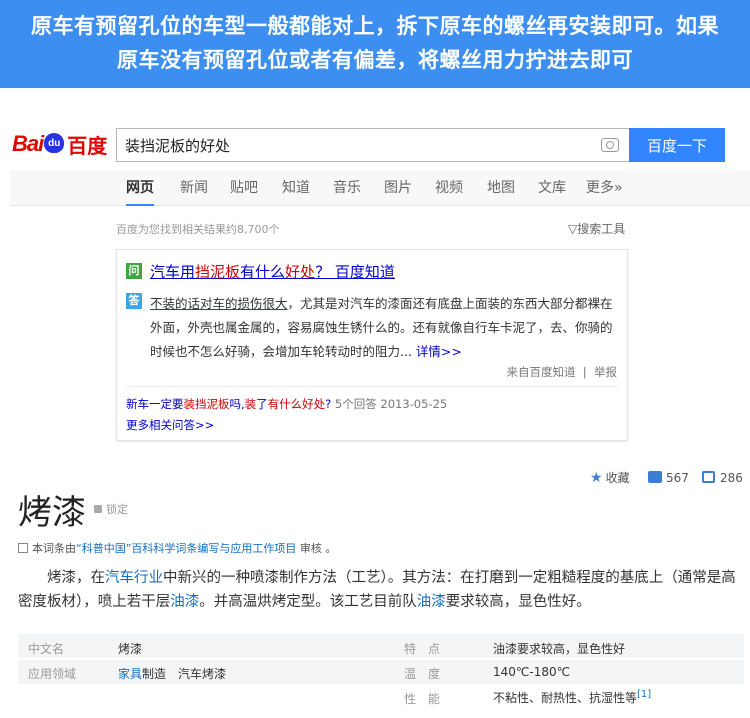 The width and height of the screenshot is (750, 718). Describe the element at coordinates (422, 674) in the screenshot. I see `info-label-temp: 温 度` at that location.